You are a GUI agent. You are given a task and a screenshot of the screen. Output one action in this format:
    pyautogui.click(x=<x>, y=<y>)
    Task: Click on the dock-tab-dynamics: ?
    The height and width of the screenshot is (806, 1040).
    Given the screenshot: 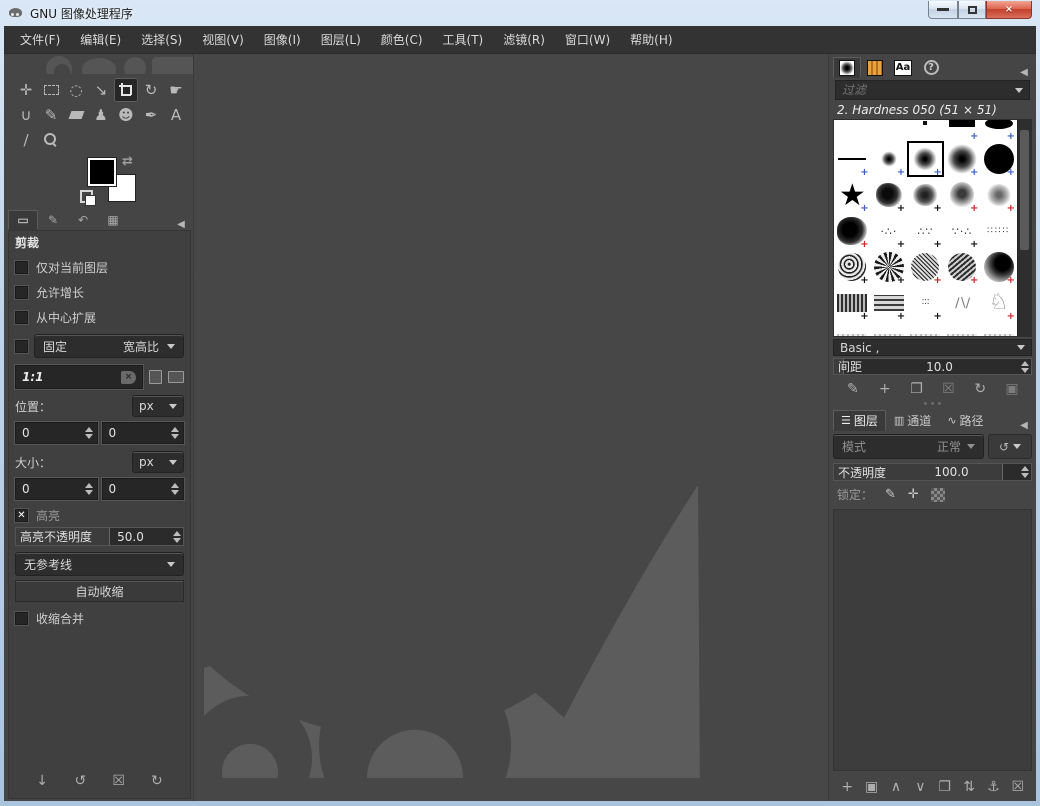 What is the action you would take?
    pyautogui.click(x=931, y=67)
    